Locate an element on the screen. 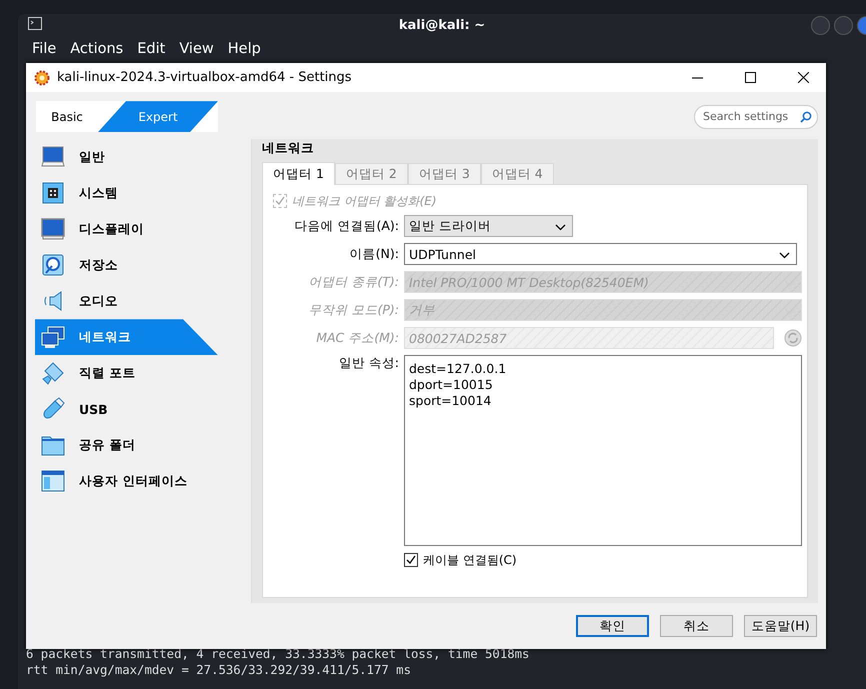 The width and height of the screenshot is (866, 689). mode-tab: Basic is located at coordinates (67, 116).